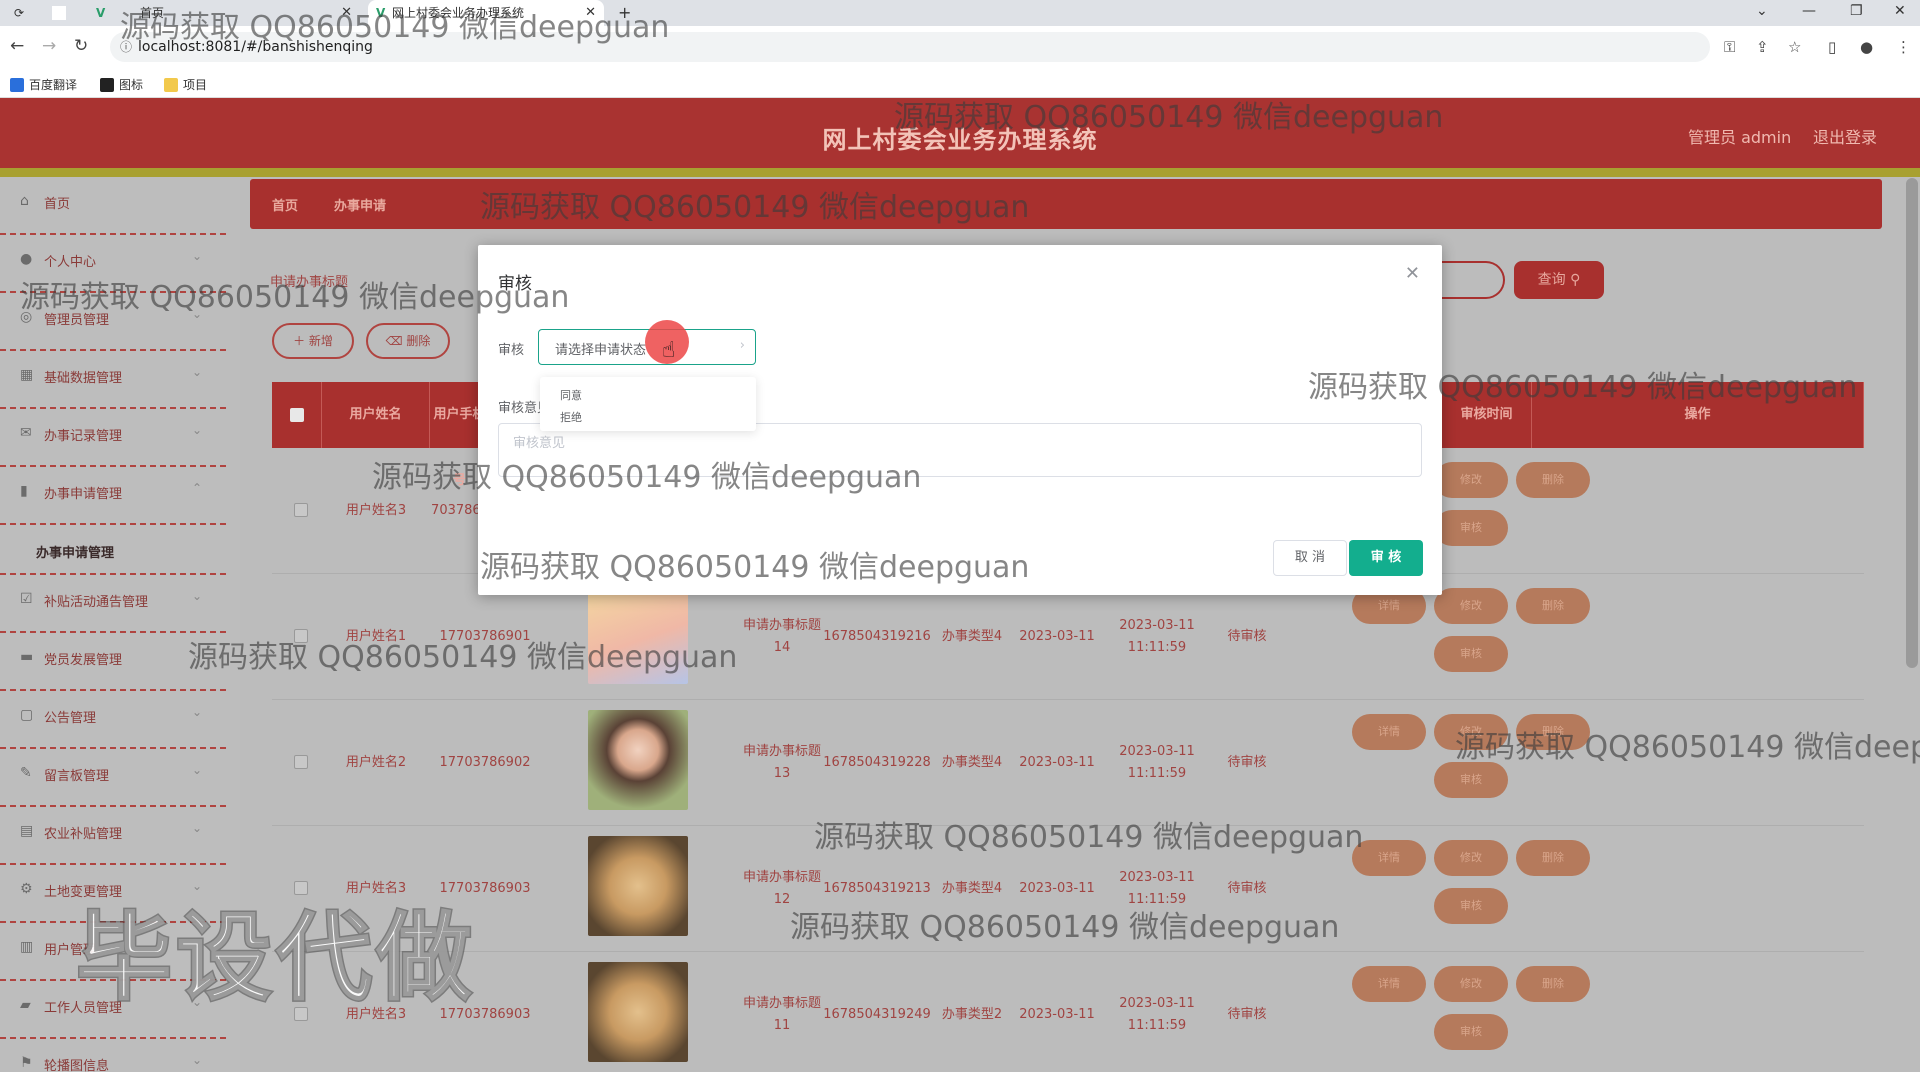 This screenshot has width=1920, height=1072. What do you see at coordinates (27, 657) in the screenshot?
I see `monitor-icon: ▬` at bounding box center [27, 657].